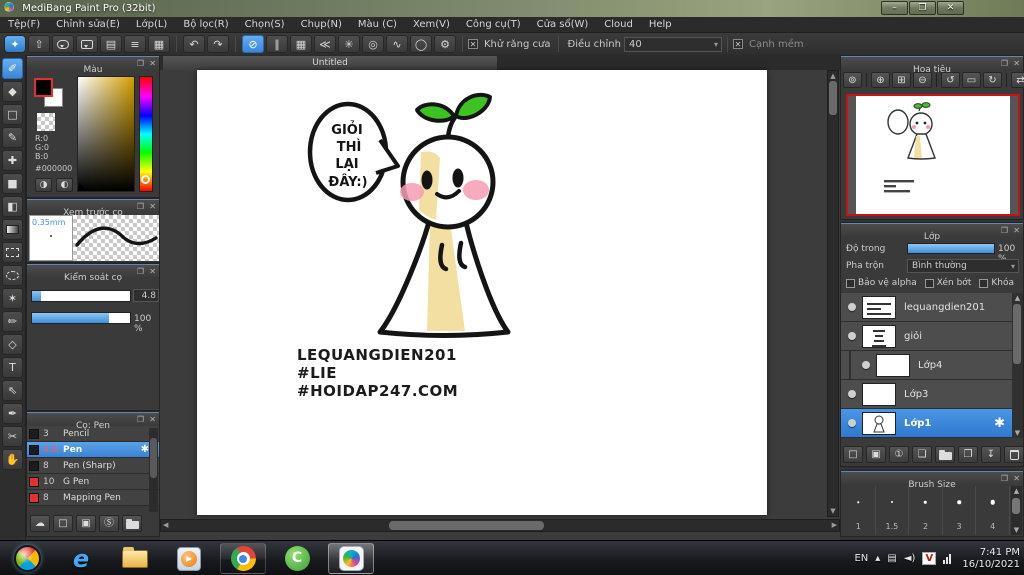  Describe the element at coordinates (135, 44) in the screenshot. I see `list-icon: ≡` at that location.